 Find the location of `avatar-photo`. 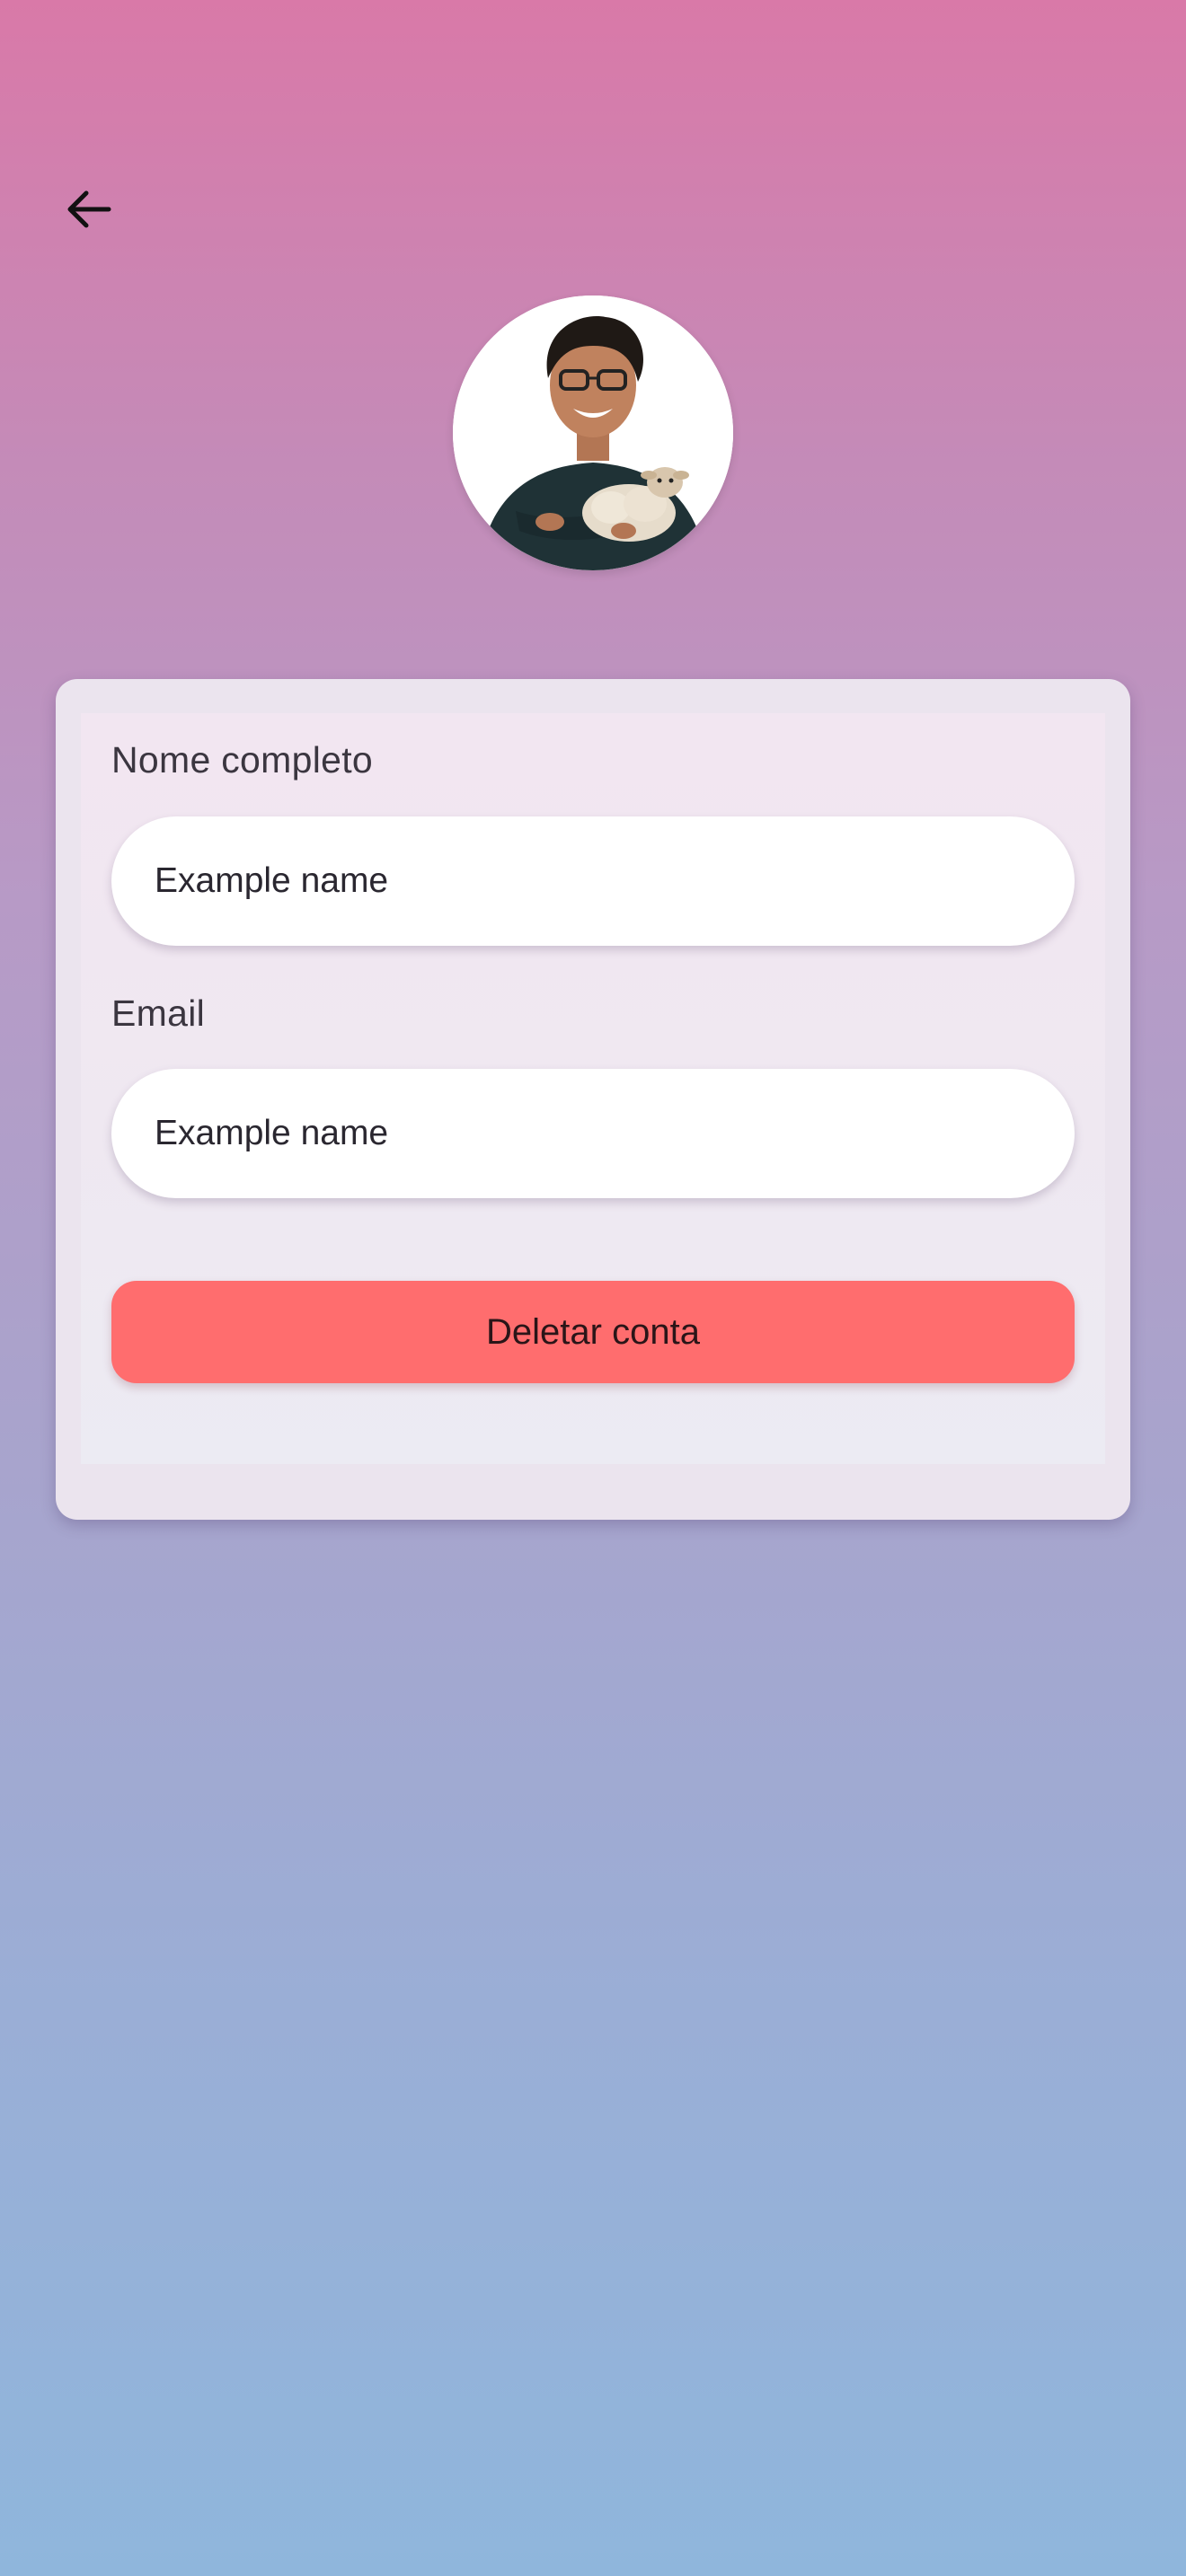

avatar-photo is located at coordinates (593, 433).